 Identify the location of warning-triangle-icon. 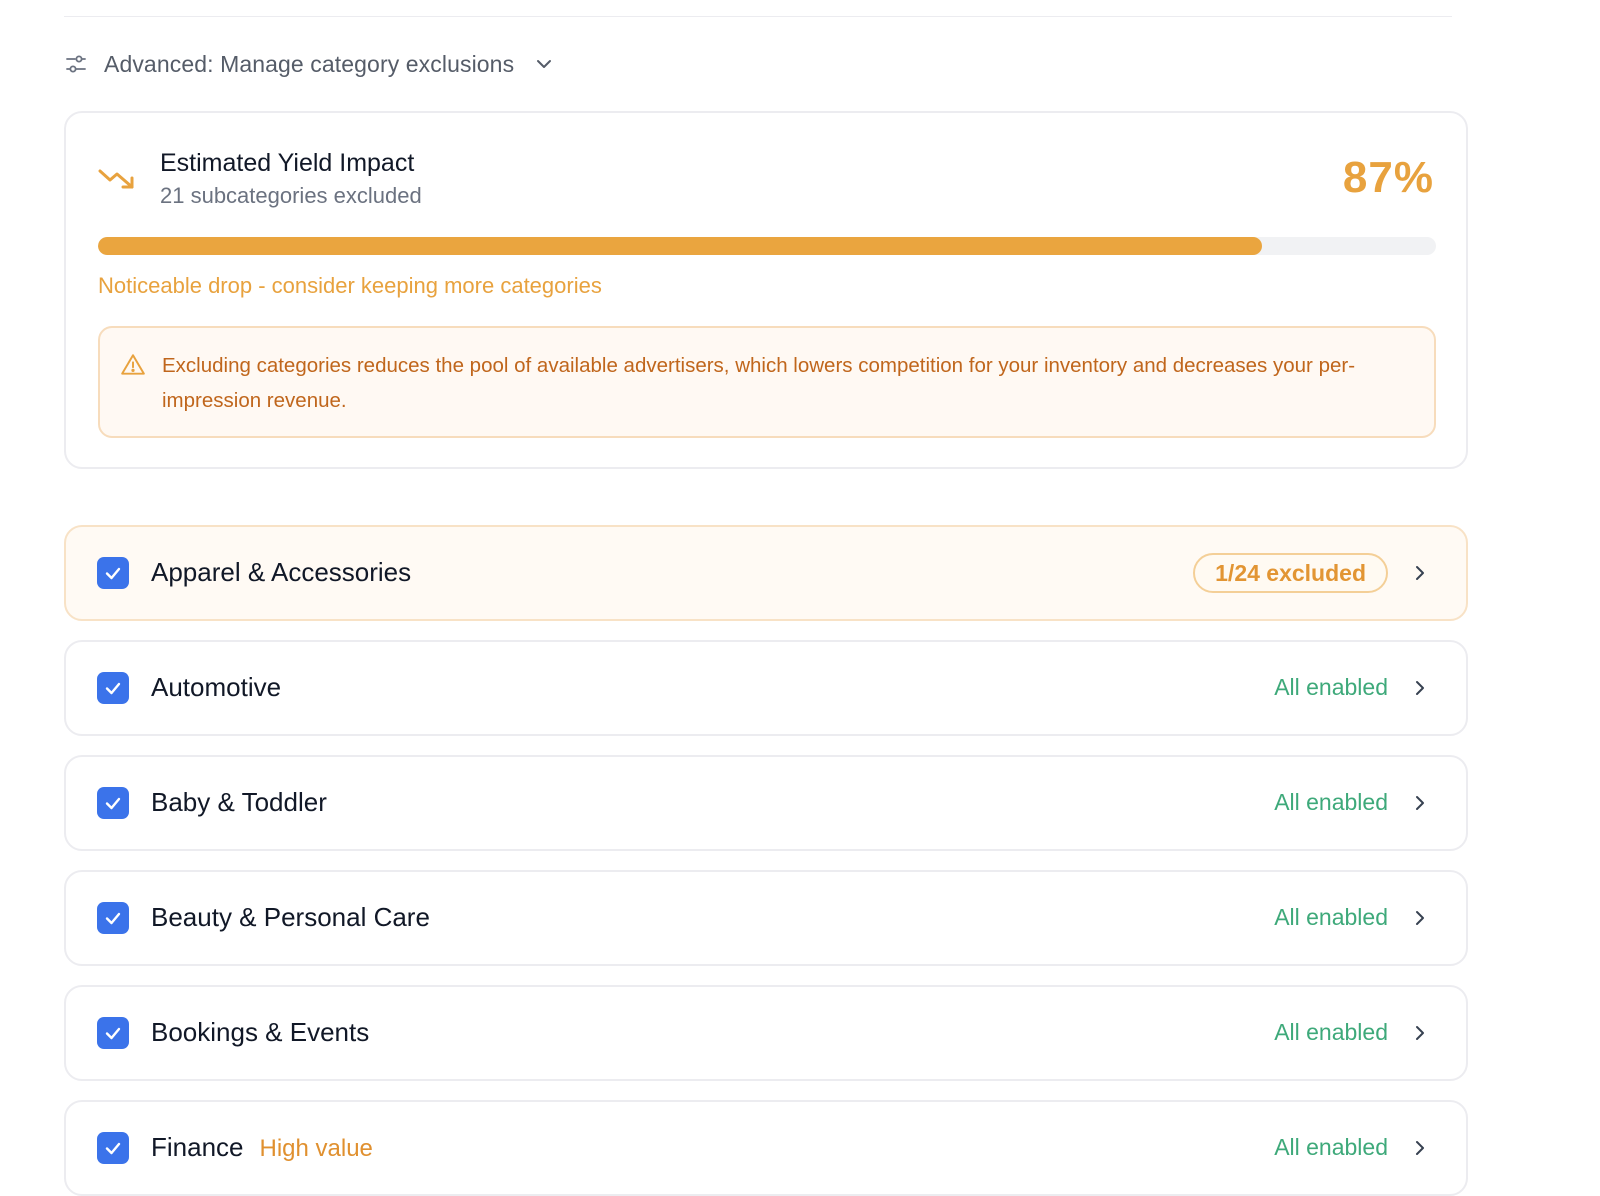
(133, 364).